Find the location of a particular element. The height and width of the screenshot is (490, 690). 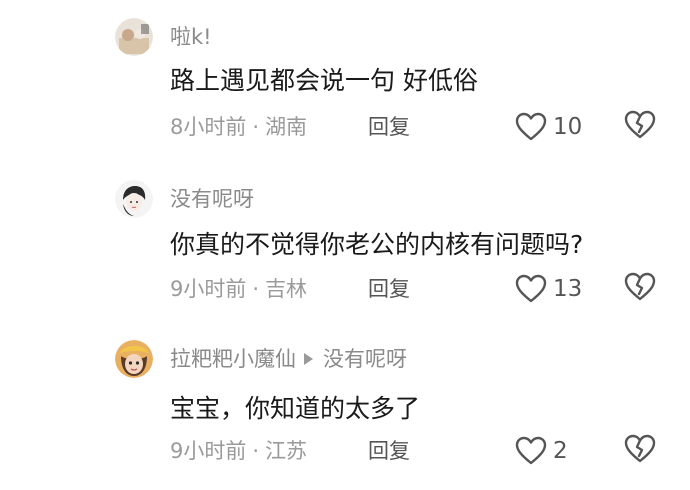

username-text: 啦k! is located at coordinates (191, 37).